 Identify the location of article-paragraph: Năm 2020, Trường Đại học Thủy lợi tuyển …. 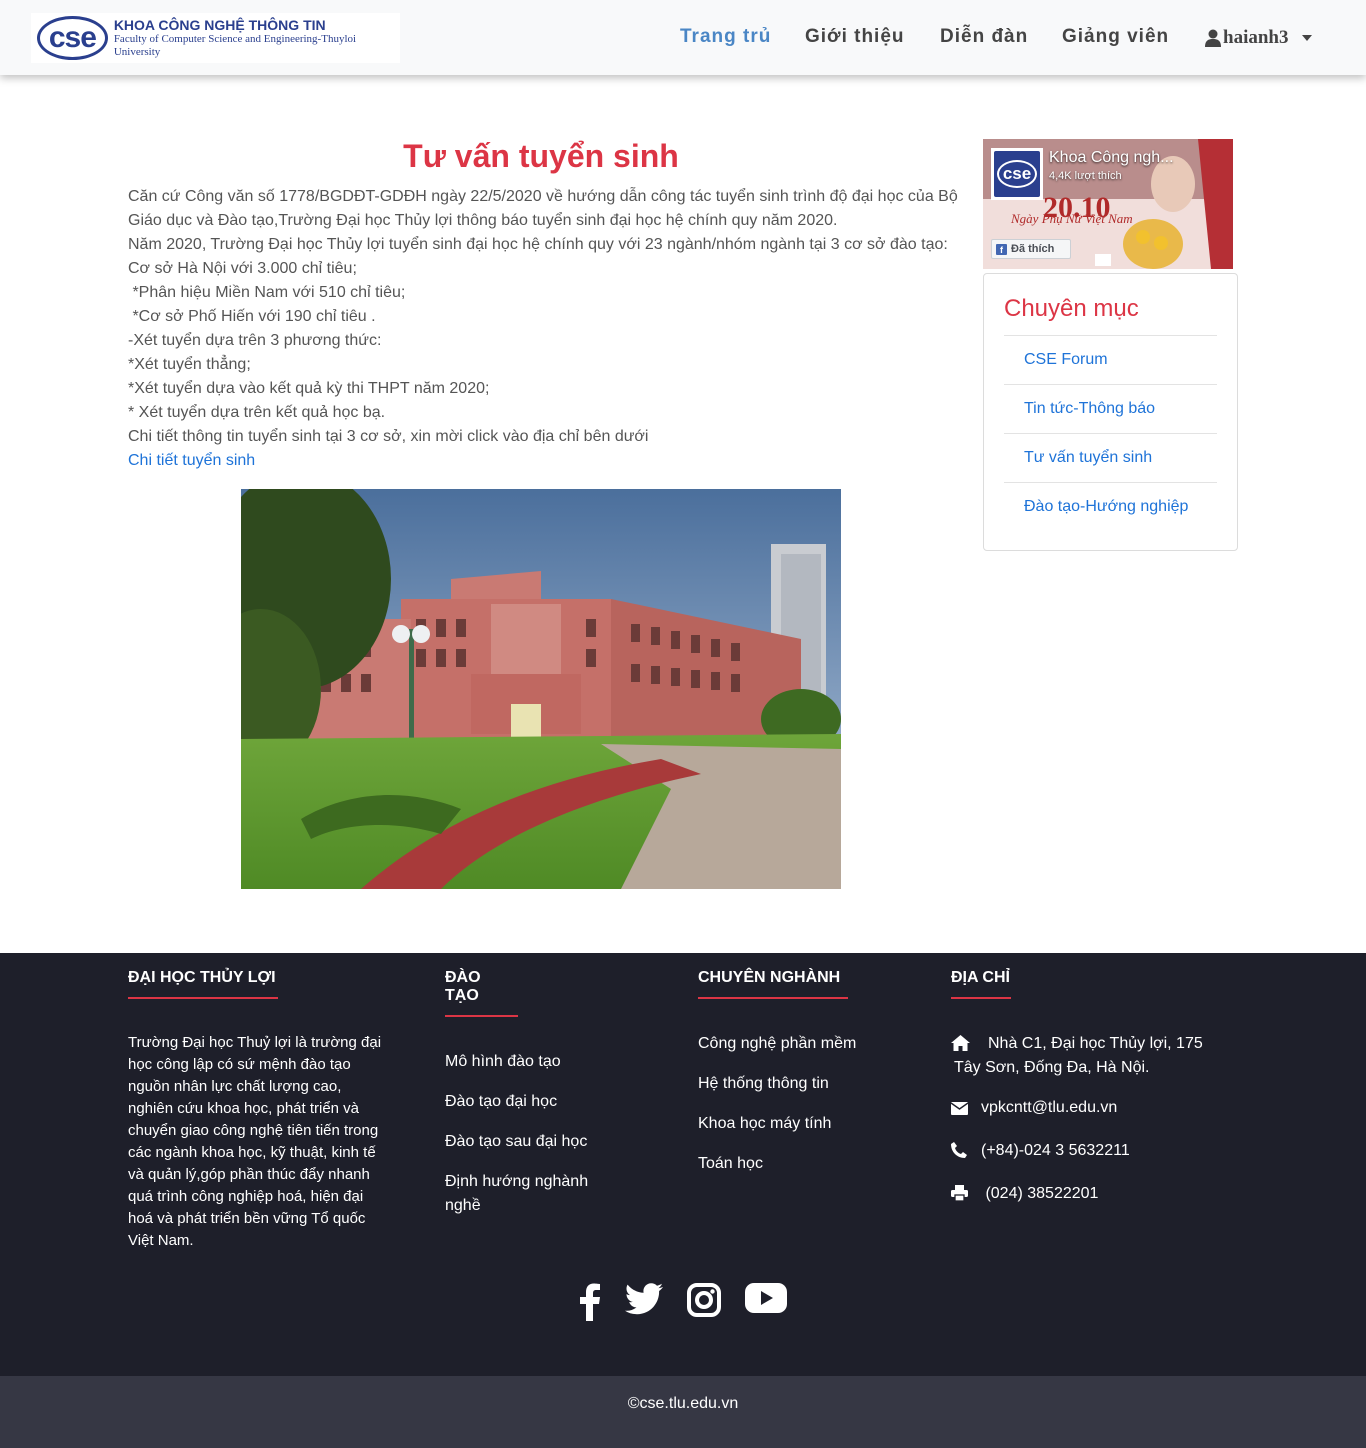
(538, 244).